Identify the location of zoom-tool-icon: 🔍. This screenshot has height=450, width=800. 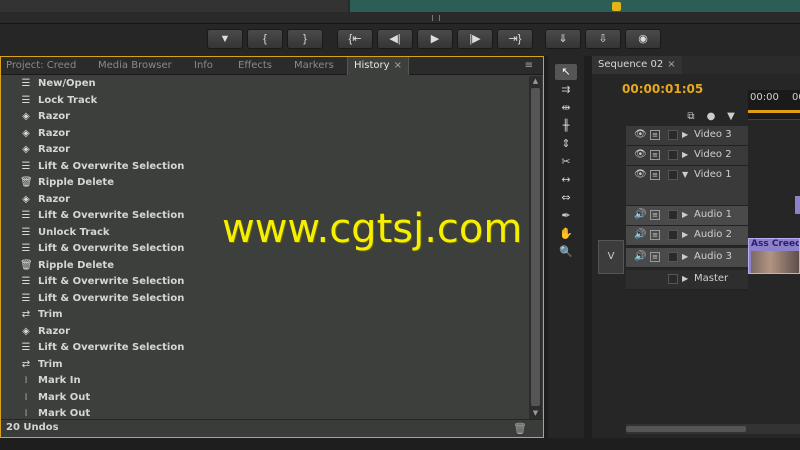
(566, 251).